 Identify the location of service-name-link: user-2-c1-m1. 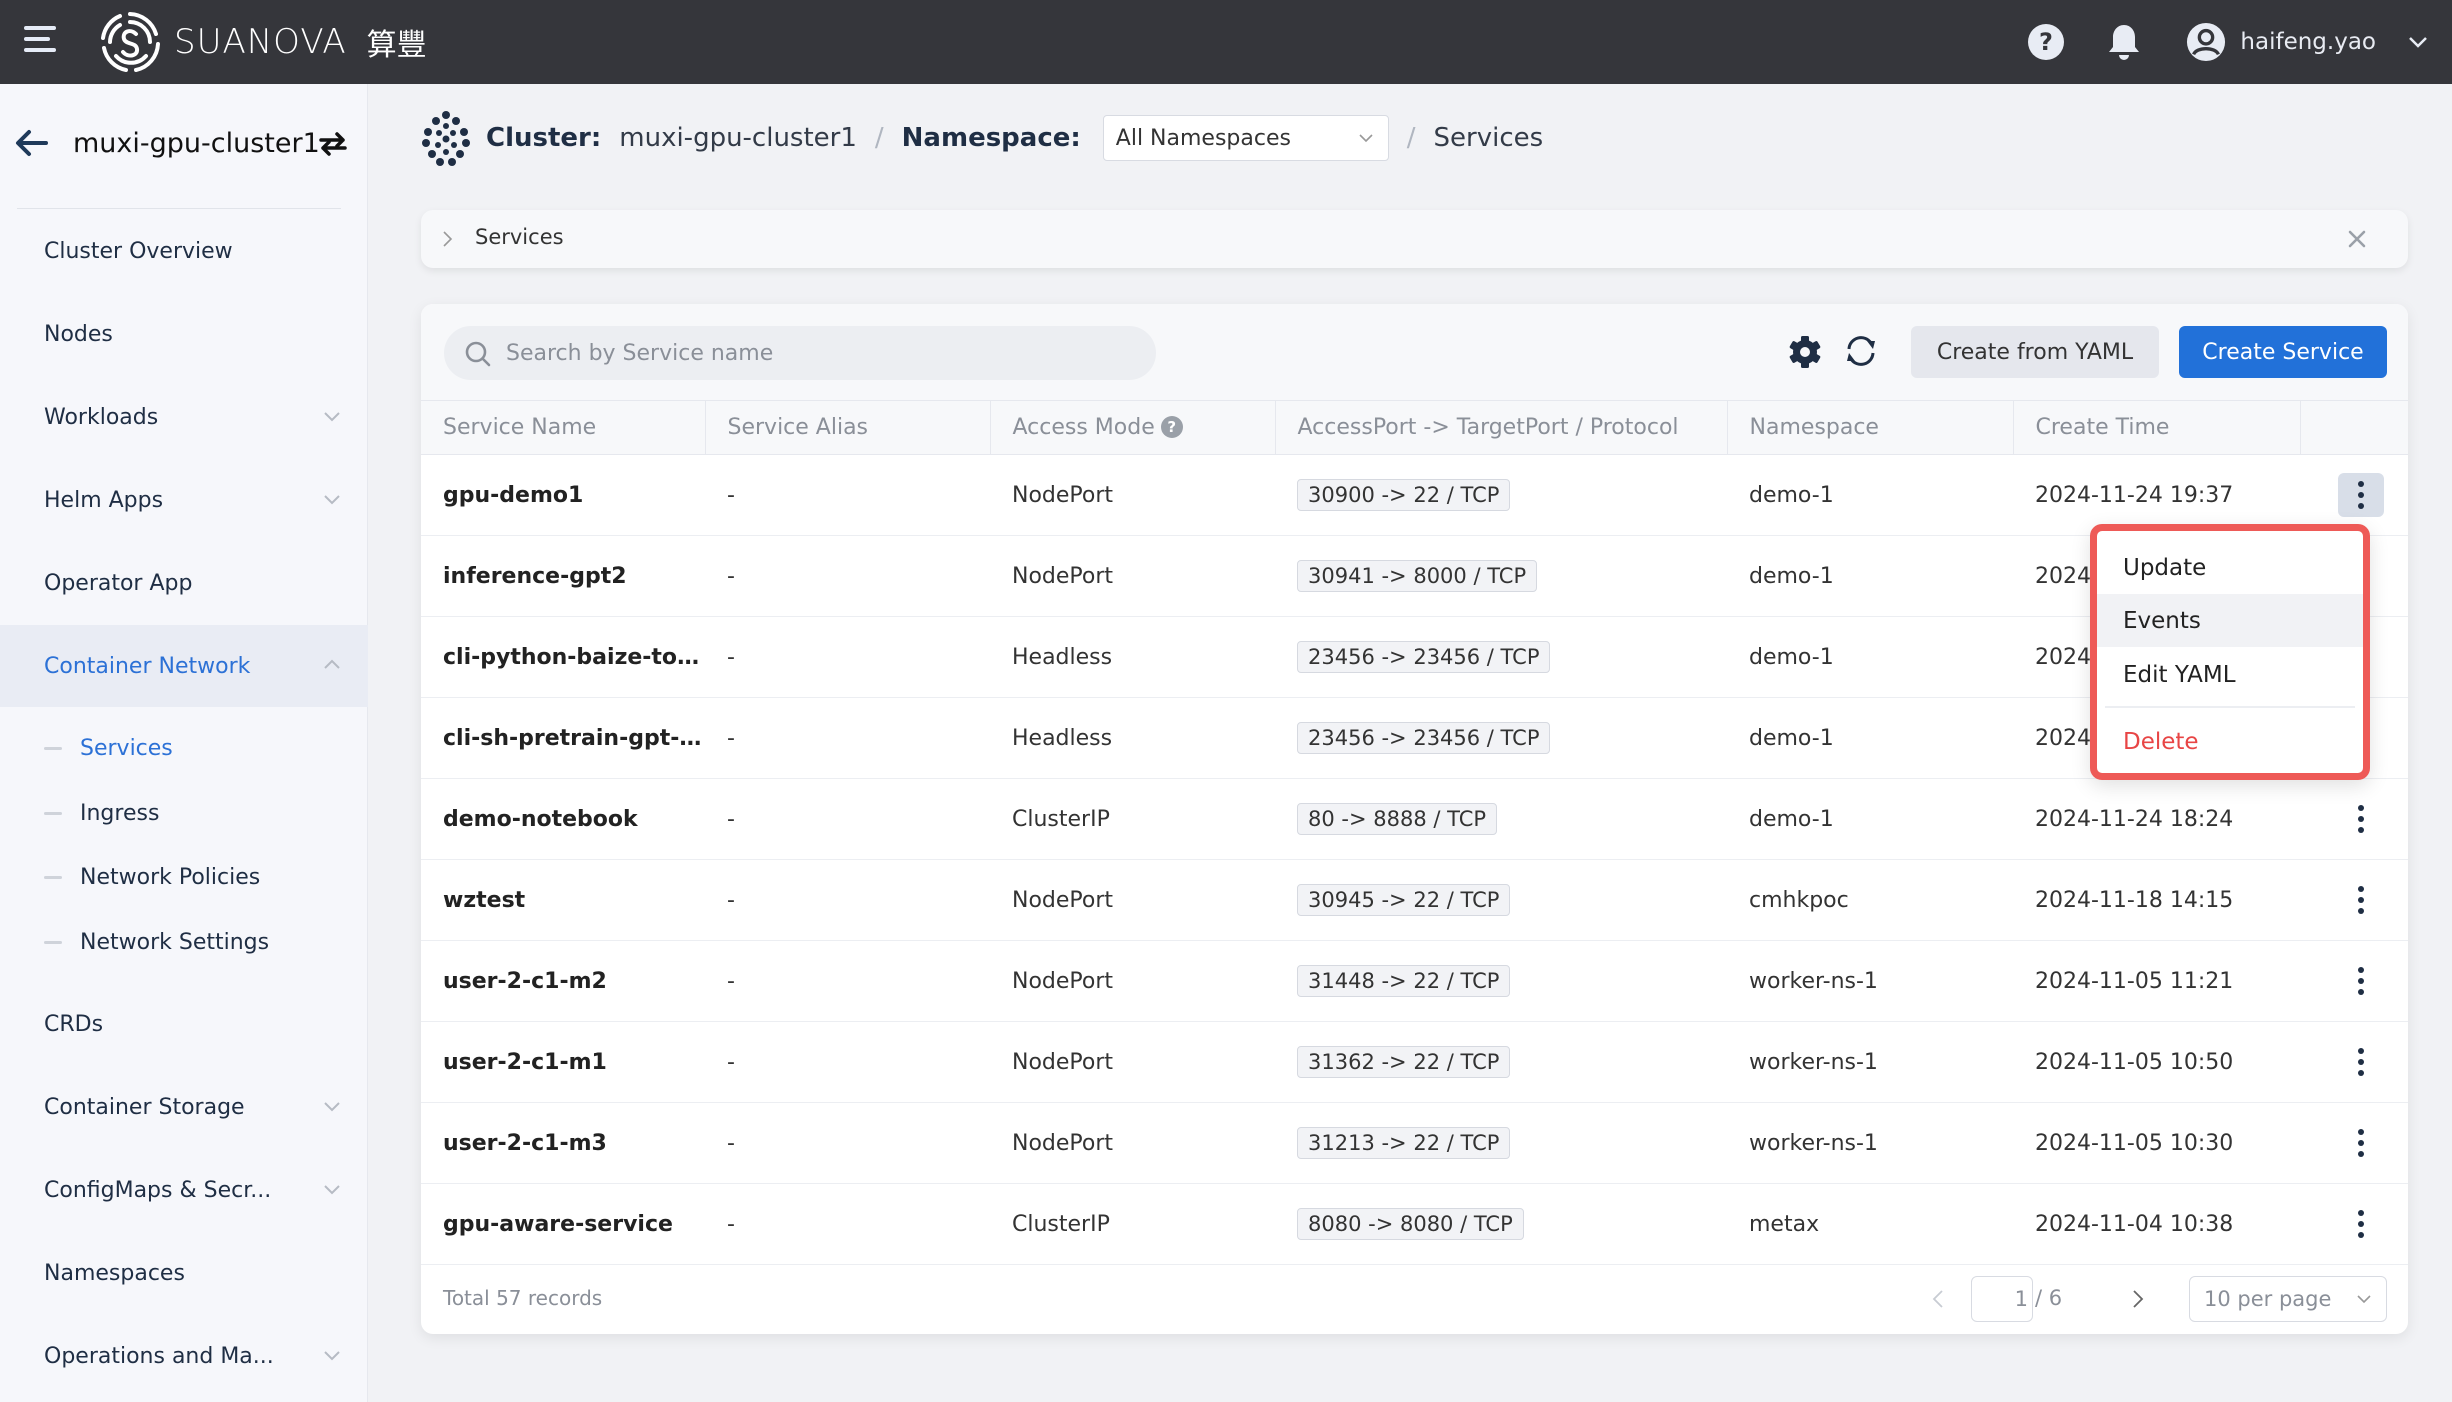
(563, 1062).